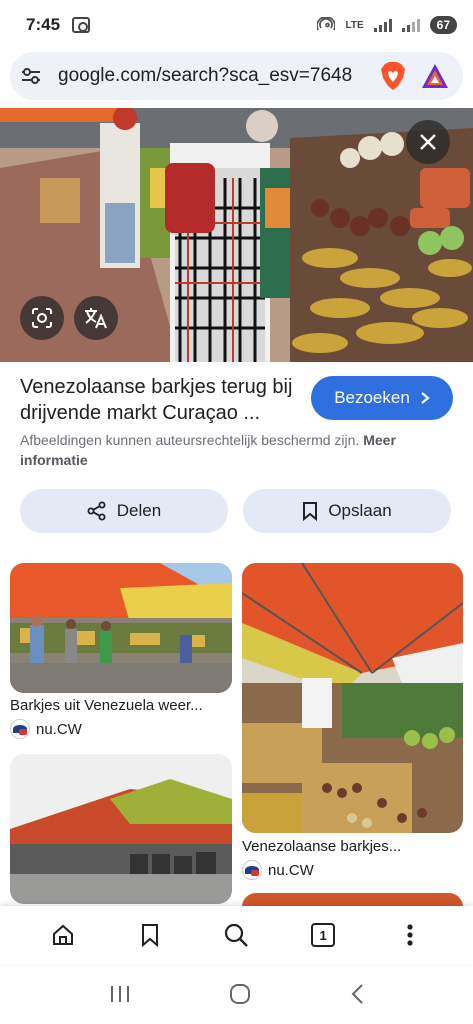 This screenshot has height=1024, width=473. I want to click on visit-button: Bezoeken, so click(382, 398).